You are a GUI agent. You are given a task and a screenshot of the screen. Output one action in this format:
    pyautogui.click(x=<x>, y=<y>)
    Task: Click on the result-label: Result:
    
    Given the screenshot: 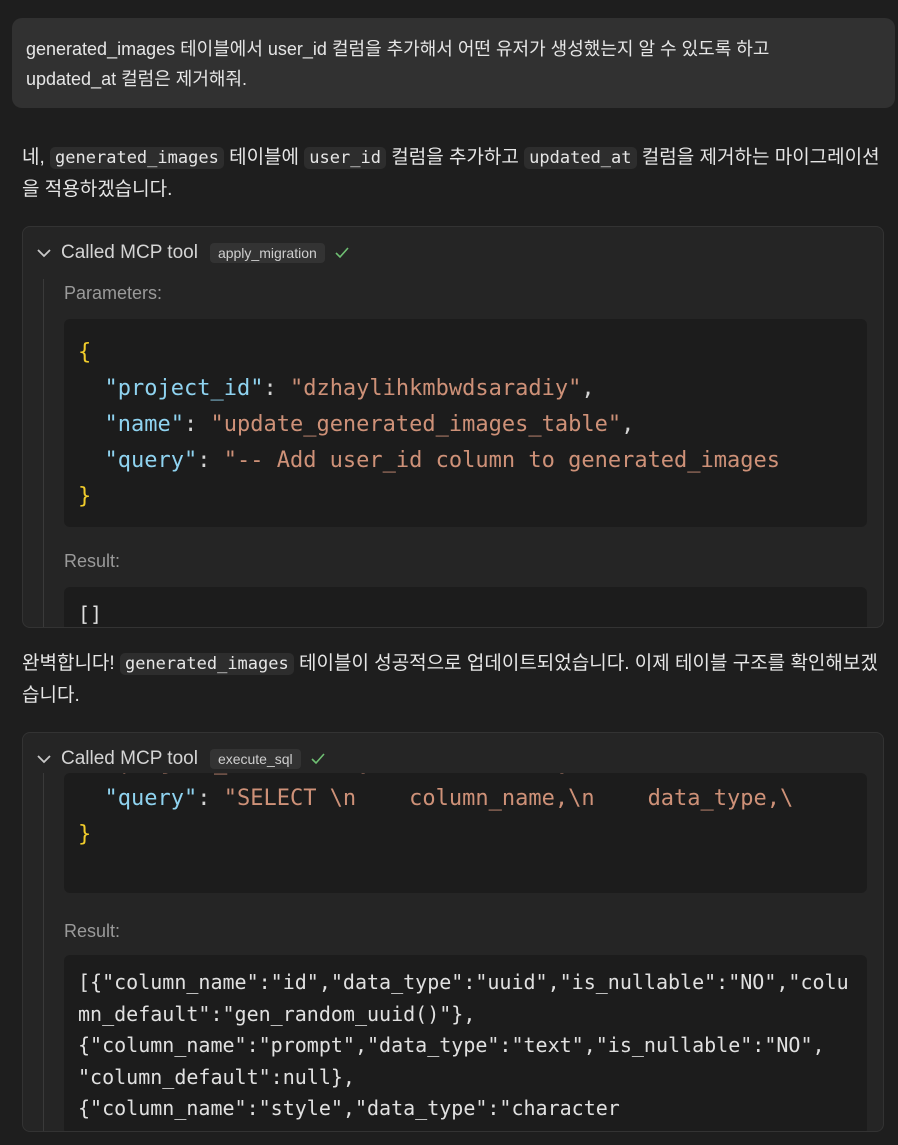 What is the action you would take?
    pyautogui.click(x=92, y=561)
    